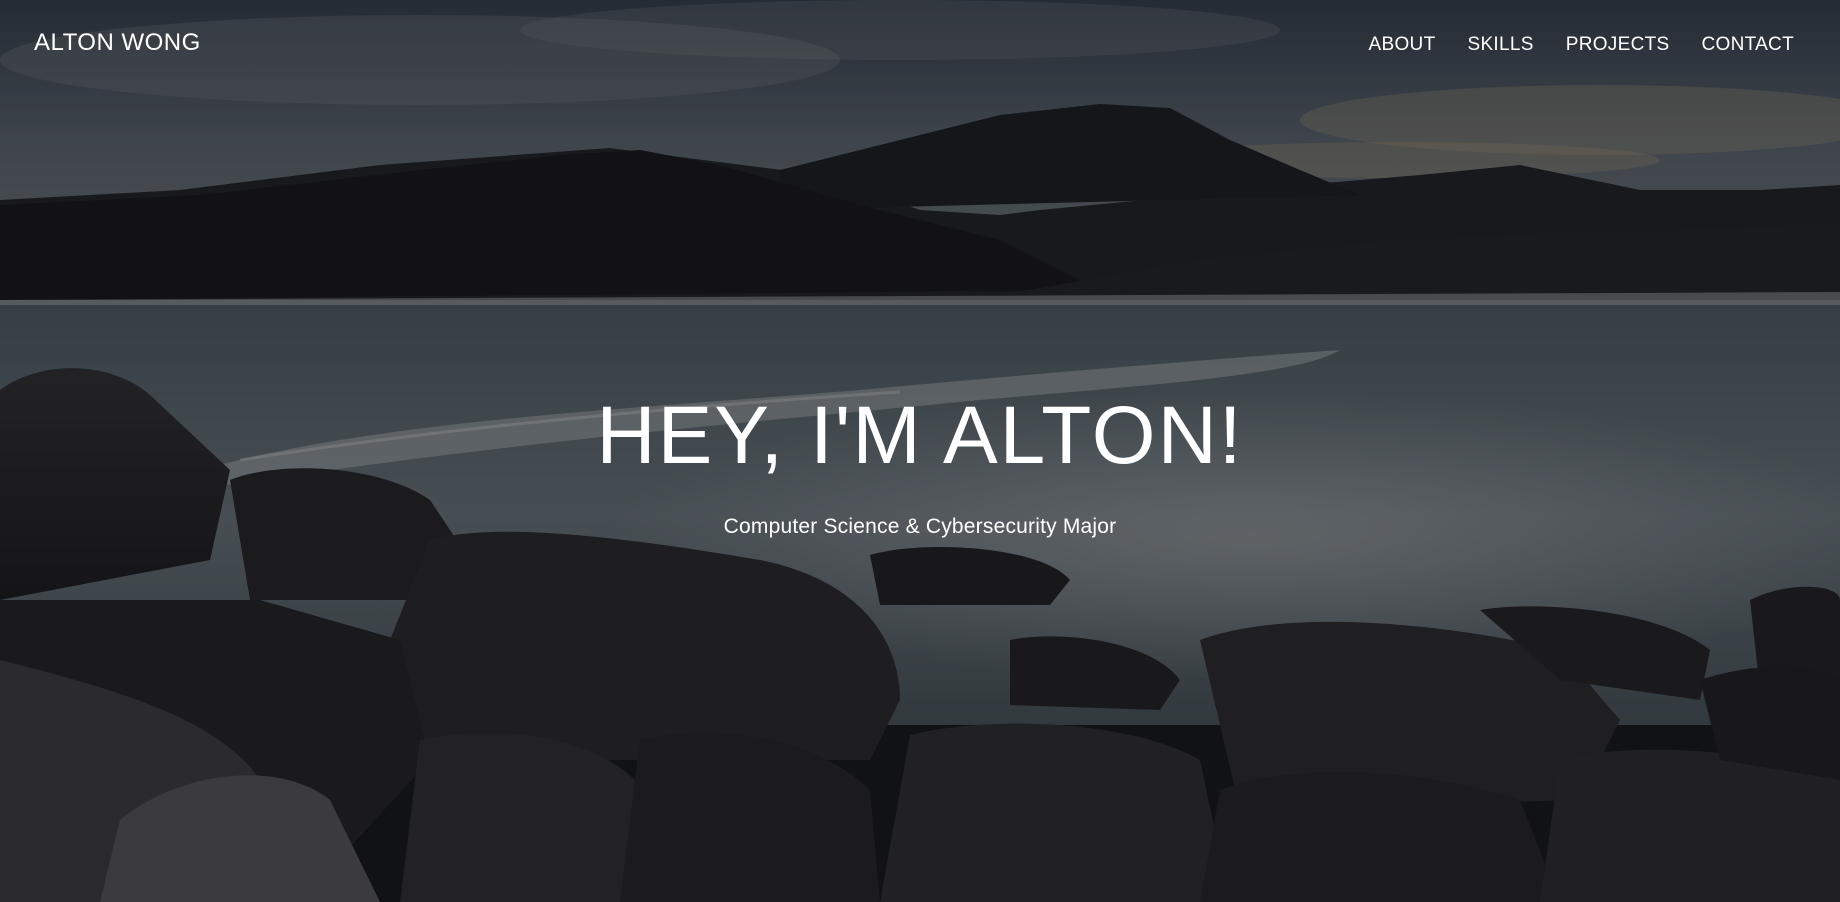 The image size is (1840, 902). I want to click on hero-title: HEY, I'M ALTON!, so click(920, 435).